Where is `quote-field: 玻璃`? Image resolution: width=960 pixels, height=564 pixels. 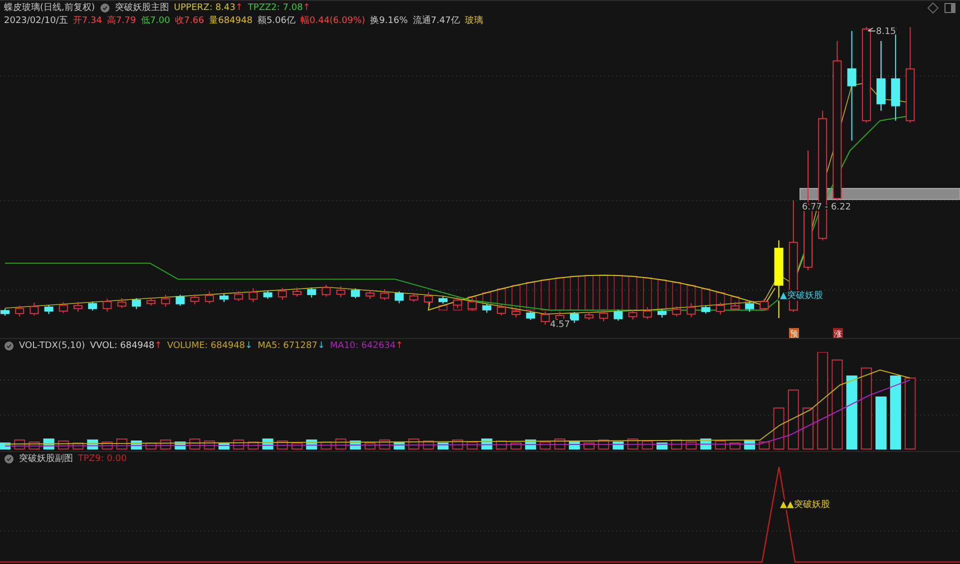 quote-field: 玻璃 is located at coordinates (473, 20).